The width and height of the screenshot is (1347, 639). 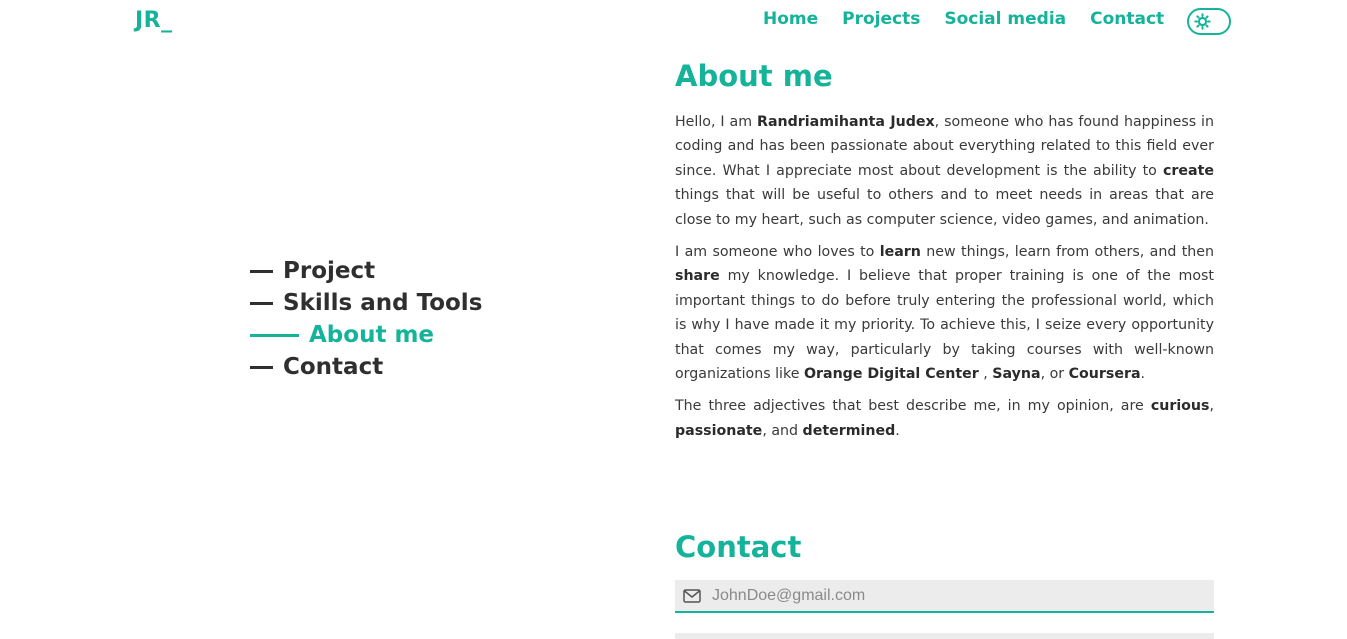 What do you see at coordinates (154, 20) in the screenshot?
I see `site-logo: JR_` at bounding box center [154, 20].